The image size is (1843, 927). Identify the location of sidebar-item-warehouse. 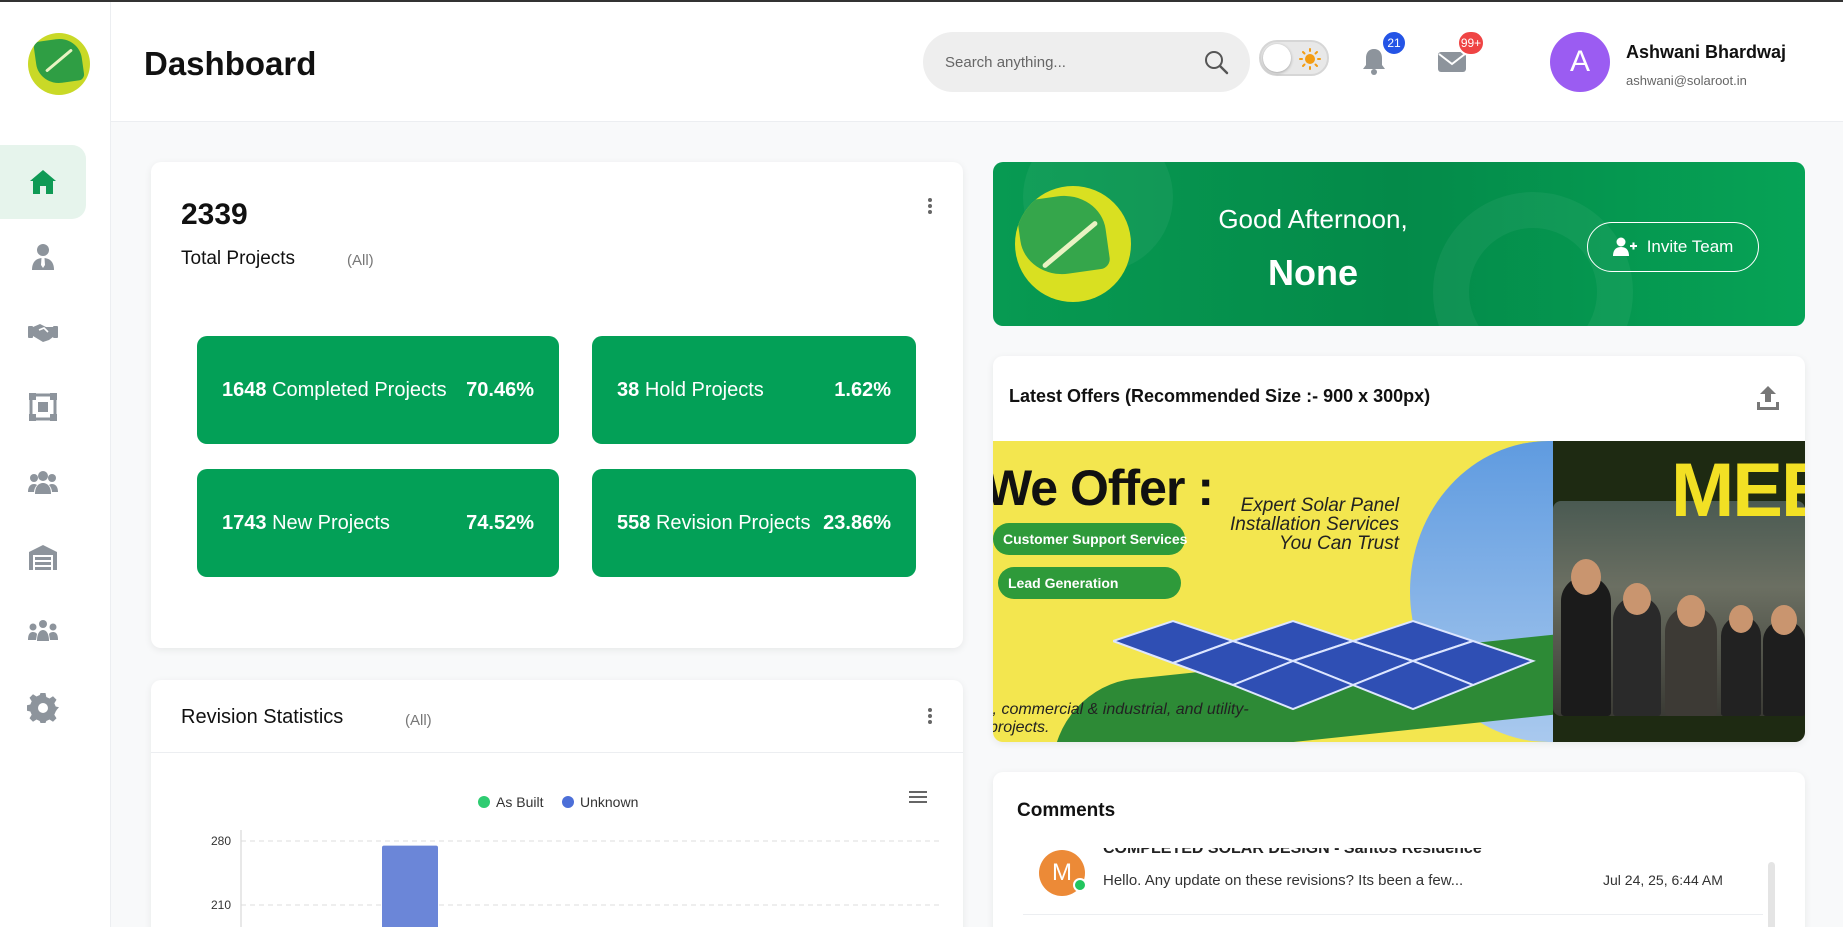
(43, 557).